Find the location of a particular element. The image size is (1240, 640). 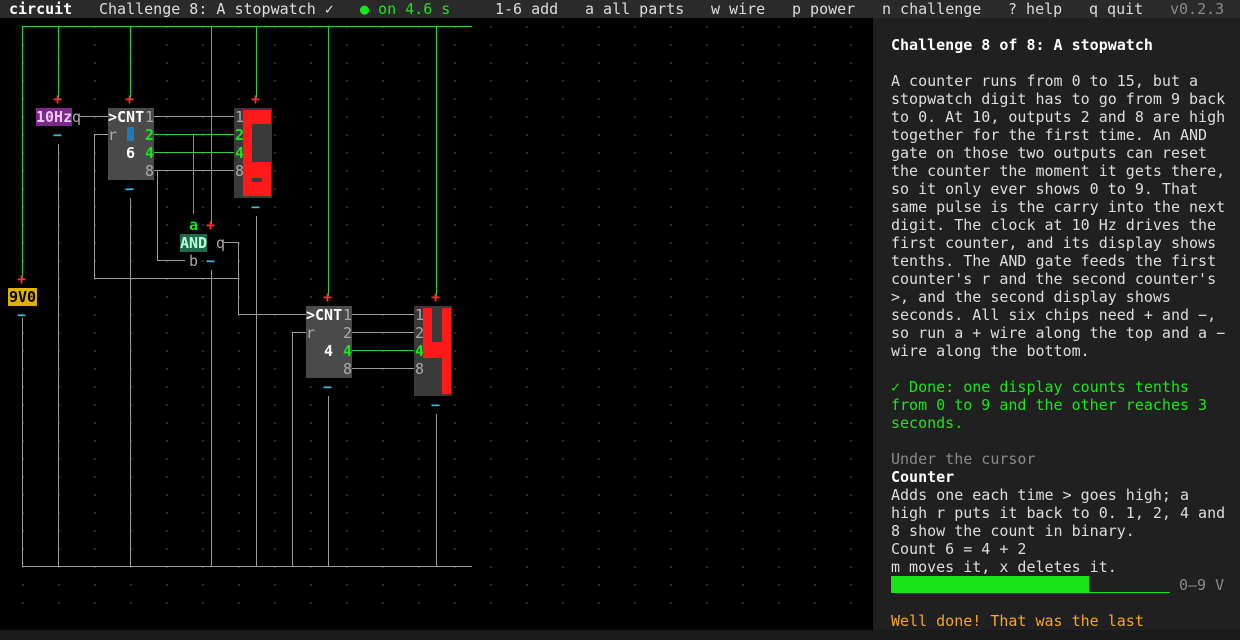

menu-challenge: n challenge is located at coordinates (931, 9).